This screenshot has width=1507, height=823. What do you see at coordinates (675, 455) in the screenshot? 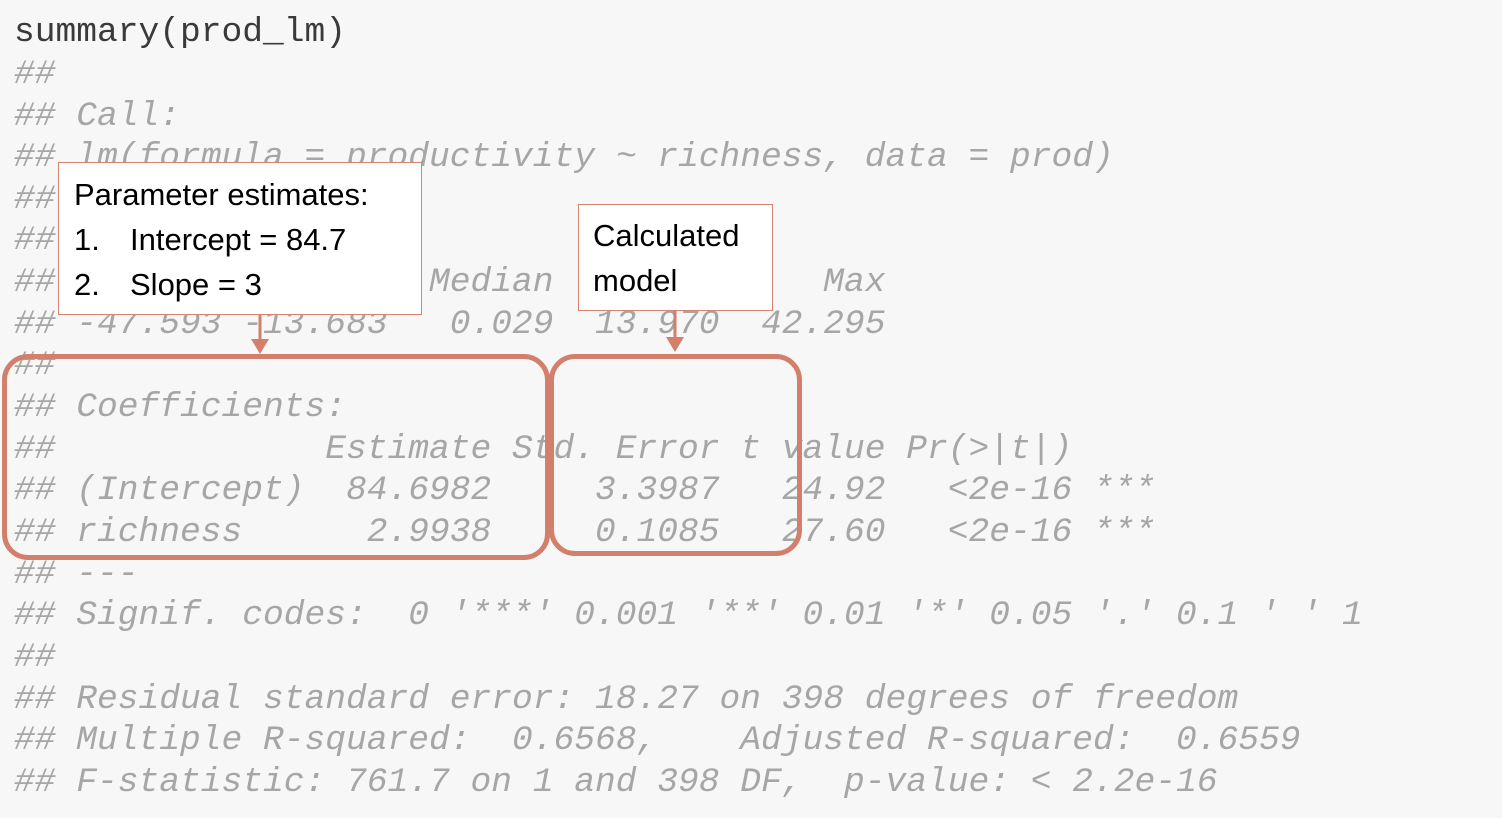
I see `std-error-highlight` at bounding box center [675, 455].